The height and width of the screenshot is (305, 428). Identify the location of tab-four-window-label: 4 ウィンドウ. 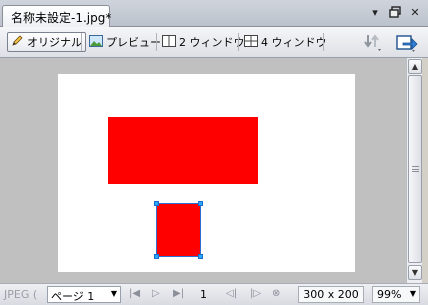
(294, 42).